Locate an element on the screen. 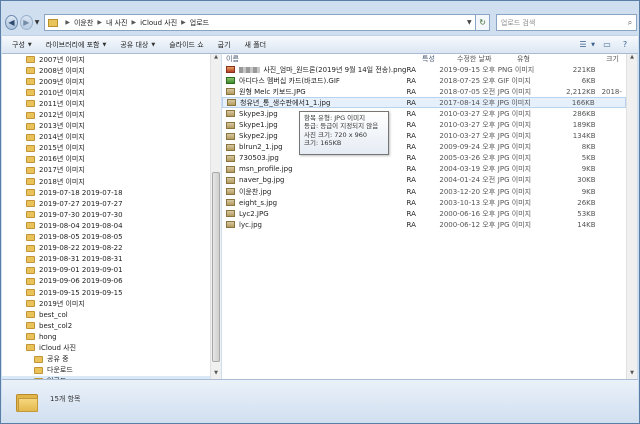  nav-item: 2019-07-27 2019-07-27 is located at coordinates (106, 203).